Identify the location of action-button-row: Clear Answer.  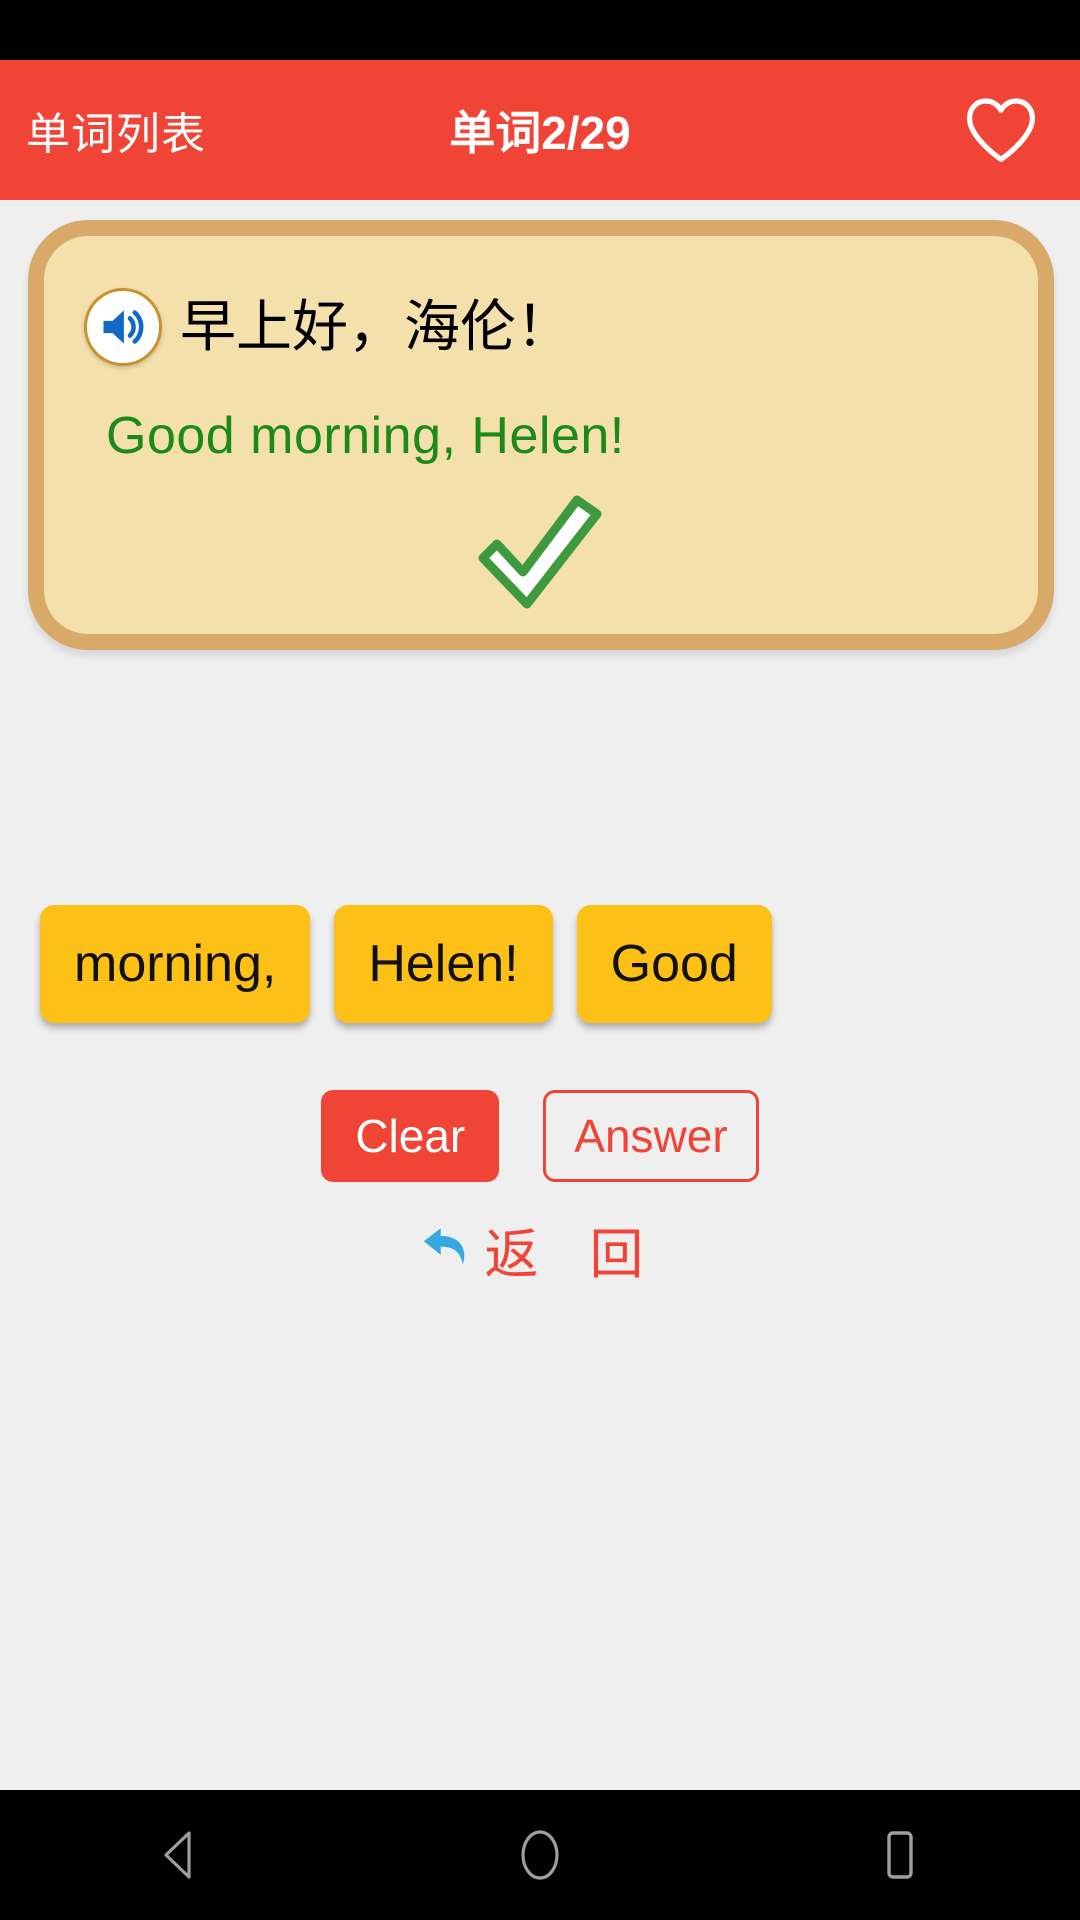
(540, 1136).